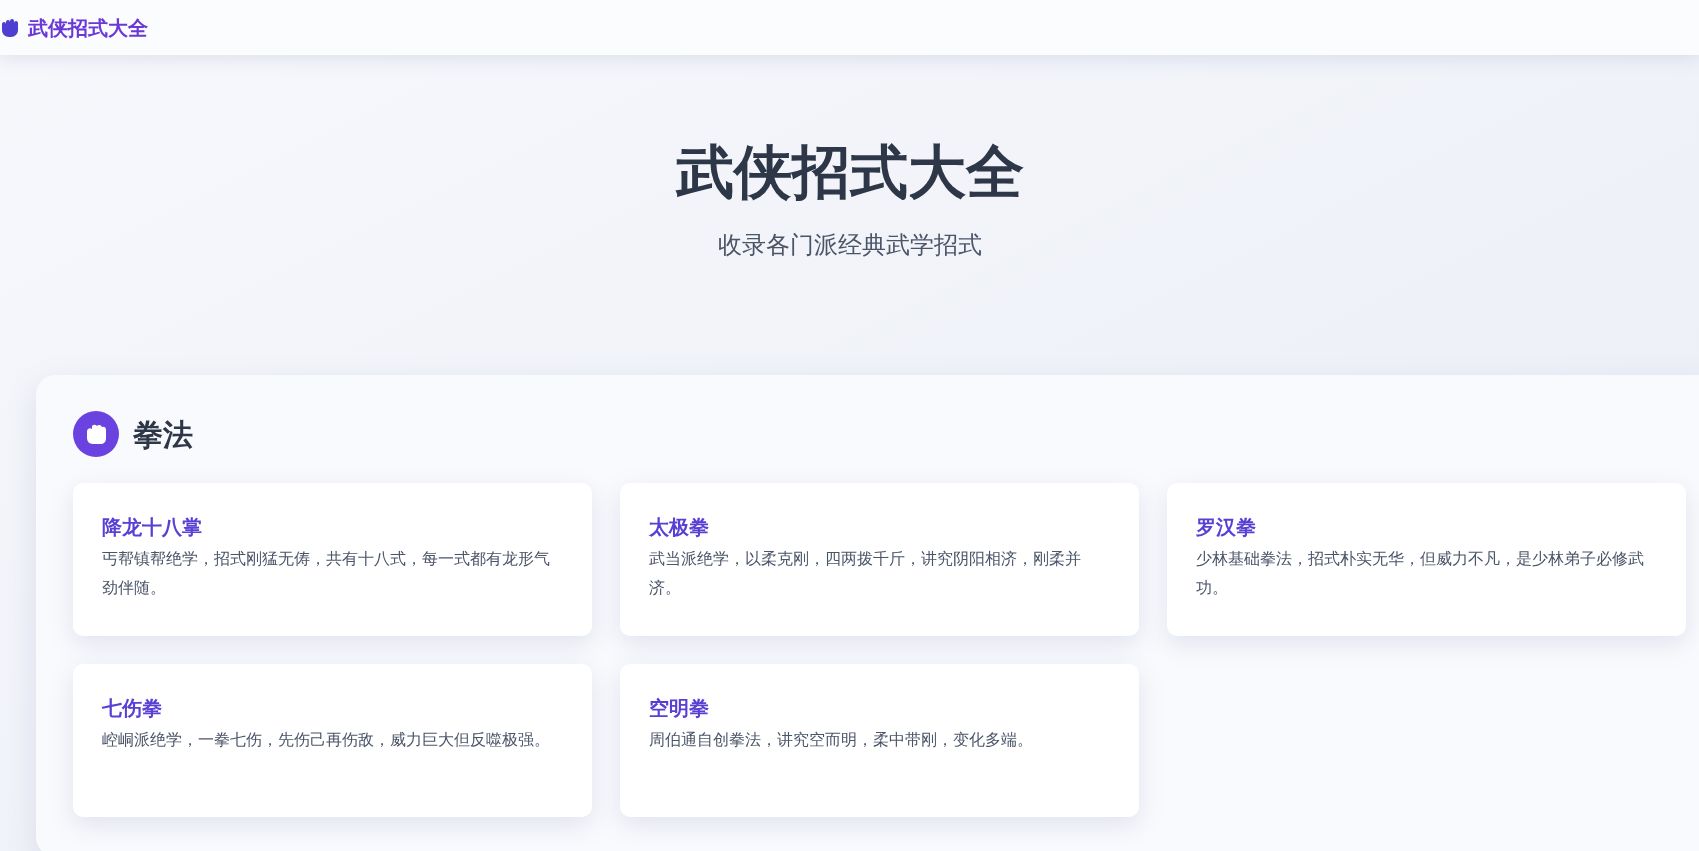 The width and height of the screenshot is (1699, 851). What do you see at coordinates (841, 740) in the screenshot?
I see `move-description: 周伯通自创拳法，讲究空而明，柔中带刚，变化多端。` at bounding box center [841, 740].